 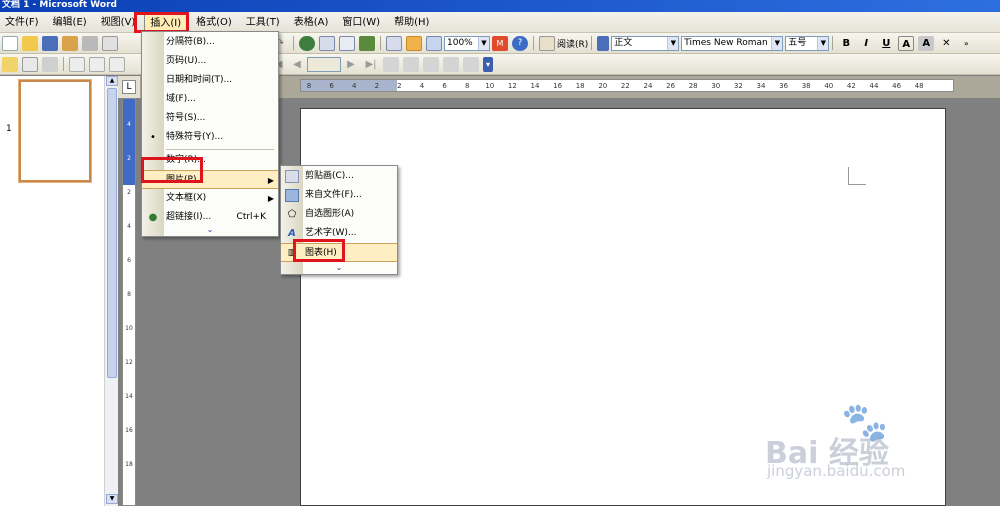 What do you see at coordinates (77, 64) in the screenshot?
I see `page-icon` at bounding box center [77, 64].